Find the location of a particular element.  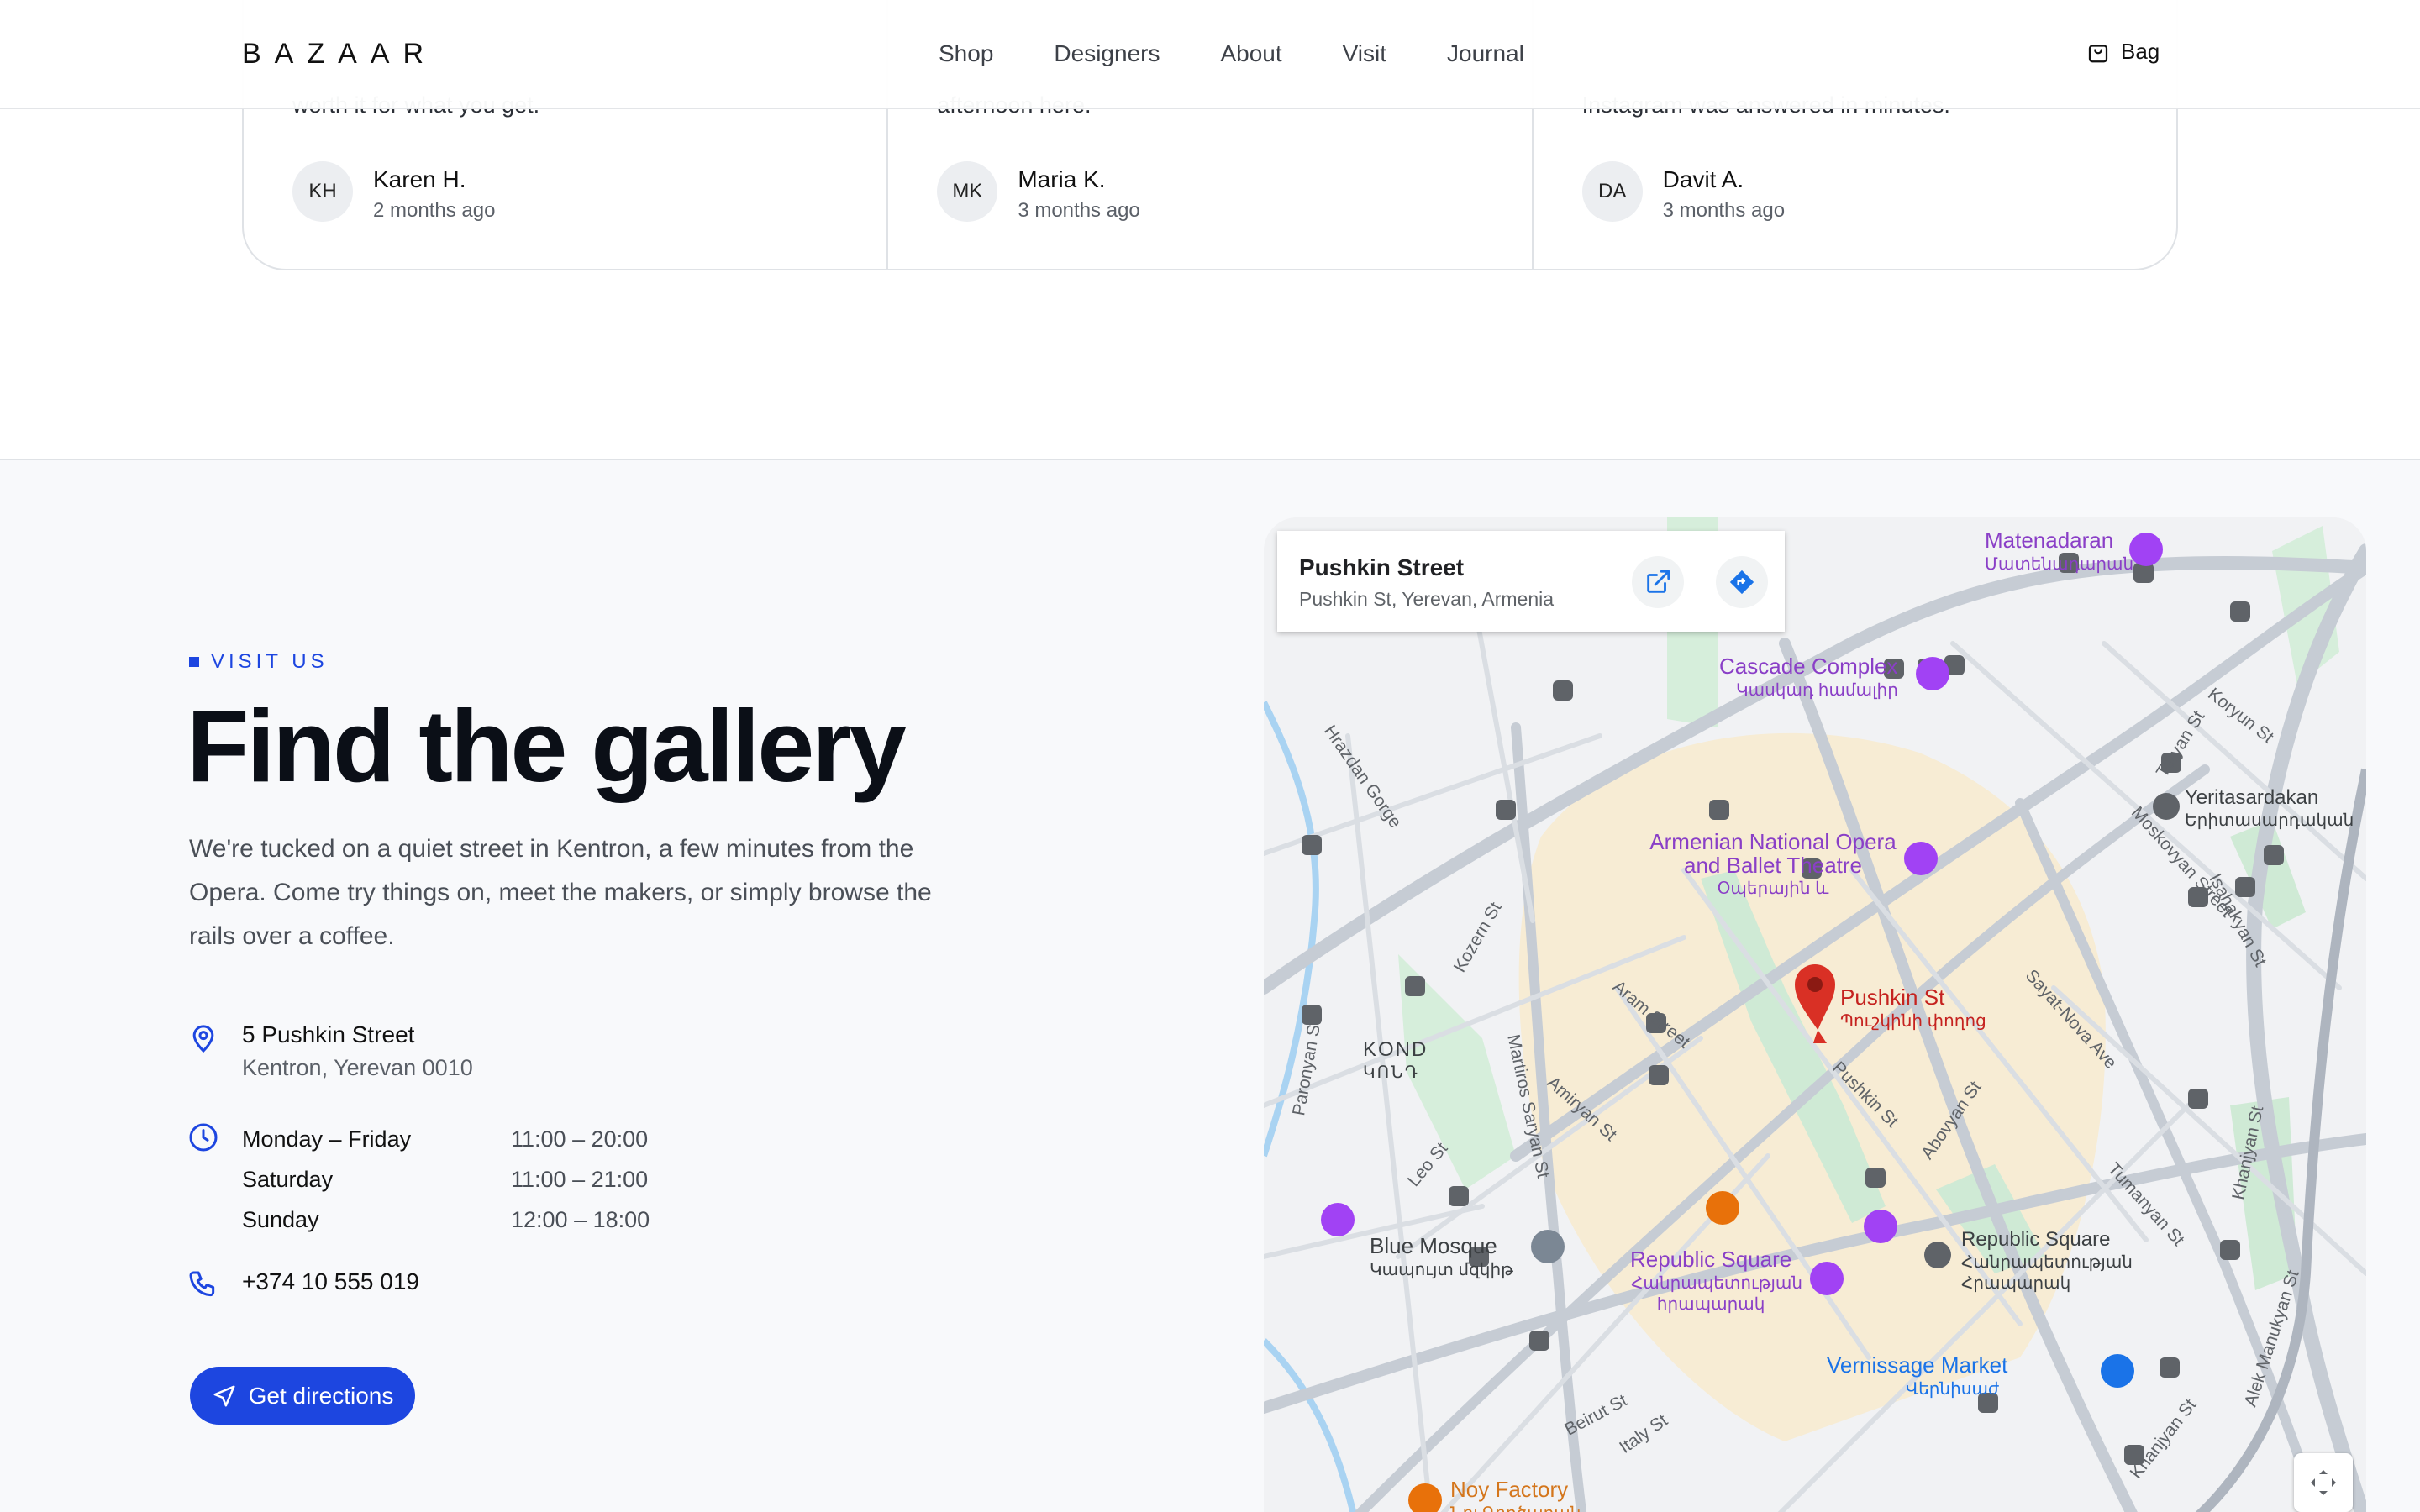

get-directions-button: Get directions is located at coordinates (302, 1396).